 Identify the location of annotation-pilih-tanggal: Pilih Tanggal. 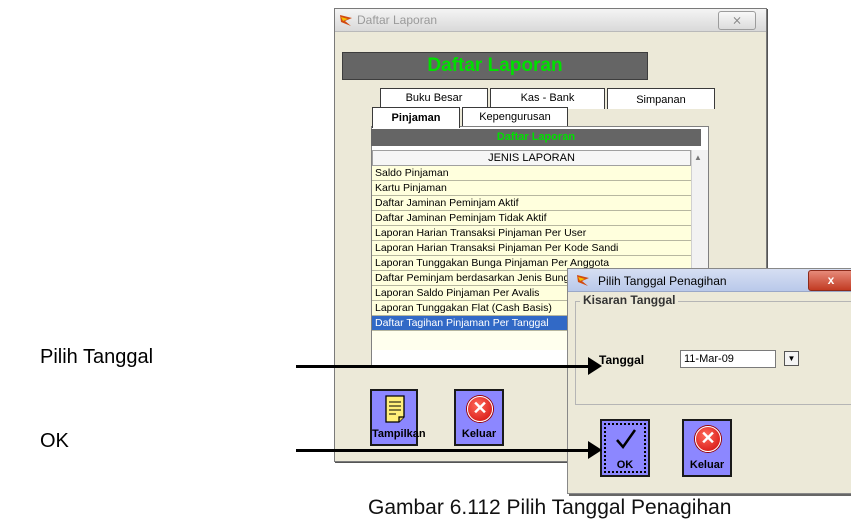
(97, 357).